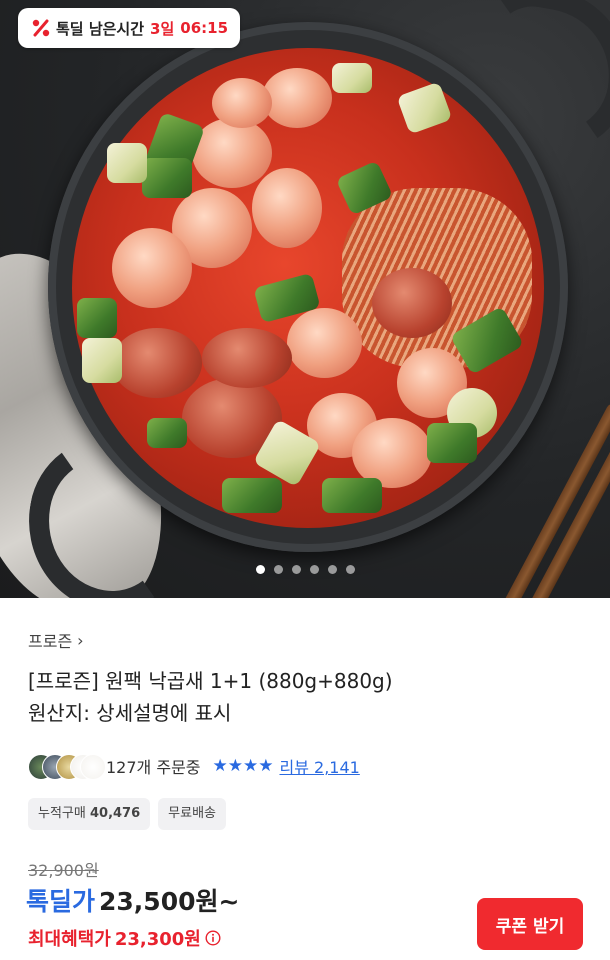 This screenshot has width=610, height=960. Describe the element at coordinates (62, 813) in the screenshot. I see `cumulative-label: 누적구매` at that location.